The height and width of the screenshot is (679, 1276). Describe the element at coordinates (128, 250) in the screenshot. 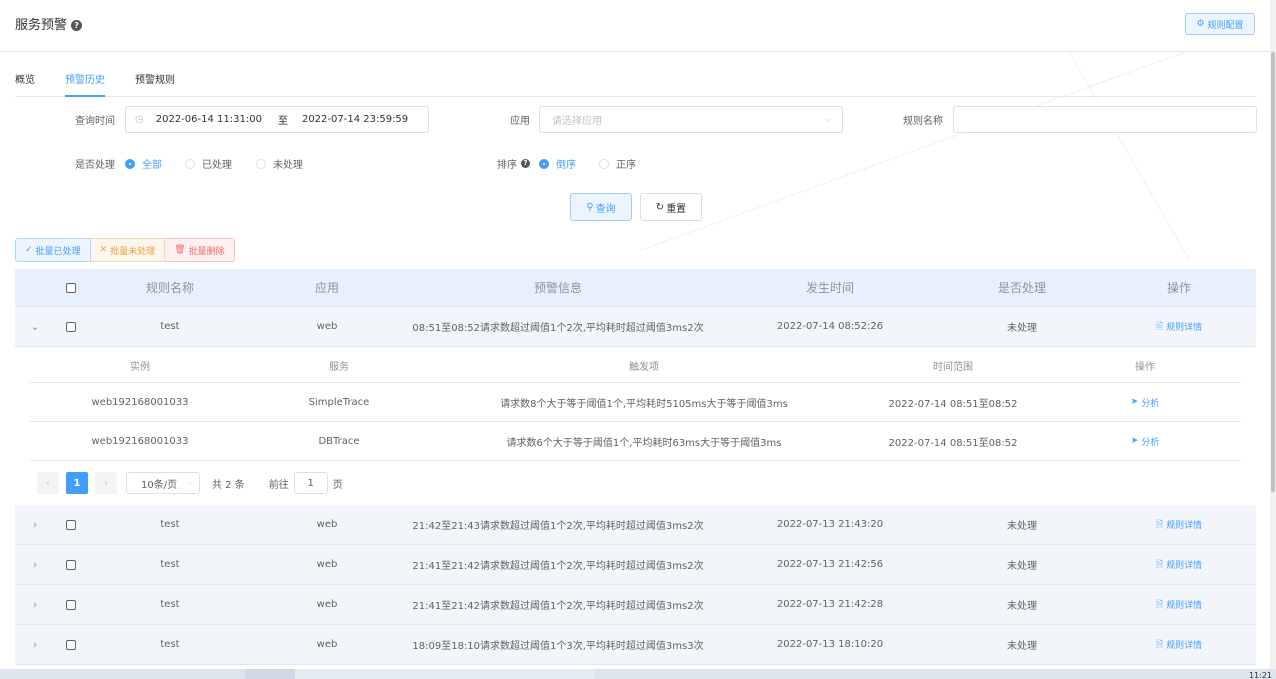

I see `batch-undone-button: ✕ 批量未处理` at that location.